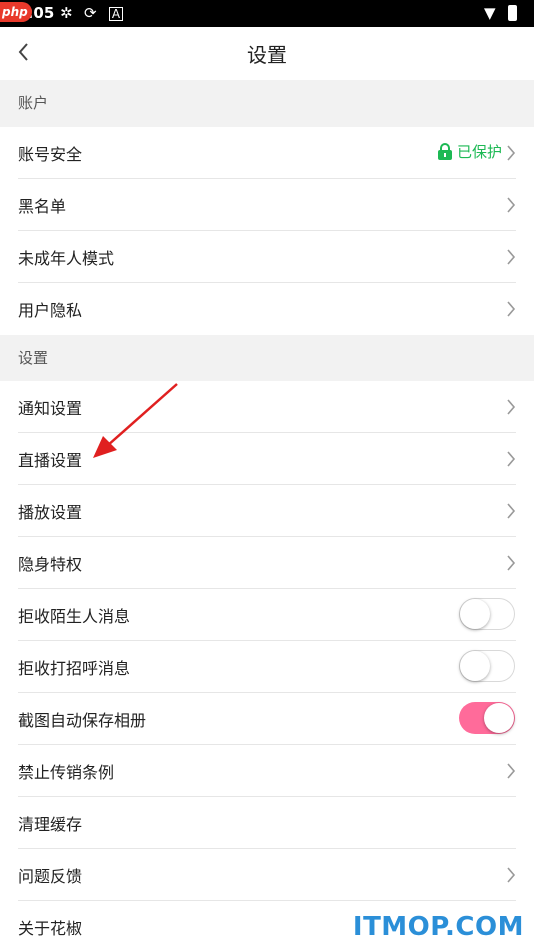 The image size is (534, 950). What do you see at coordinates (487, 666) in the screenshot?
I see `reject-greeting-toggle` at bounding box center [487, 666].